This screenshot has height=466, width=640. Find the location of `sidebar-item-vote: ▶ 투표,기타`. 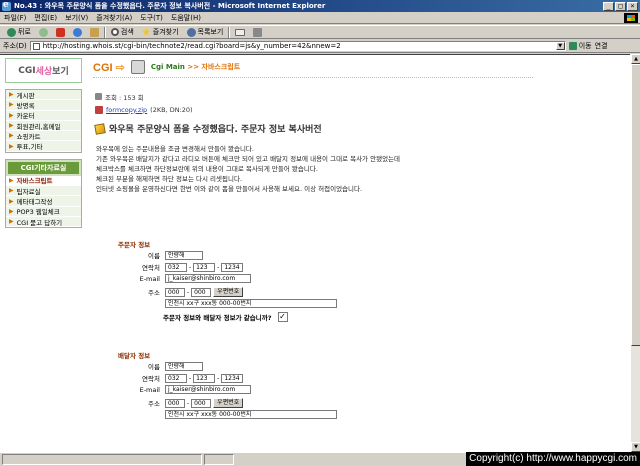

sidebar-item-vote: ▶ 투표,기타 is located at coordinates (43, 146).